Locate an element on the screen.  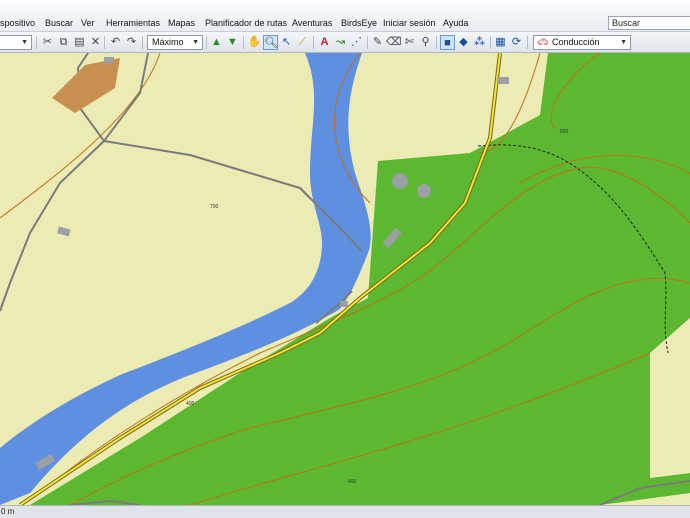
send-to-device-icon: ▲ is located at coordinates (216, 42).